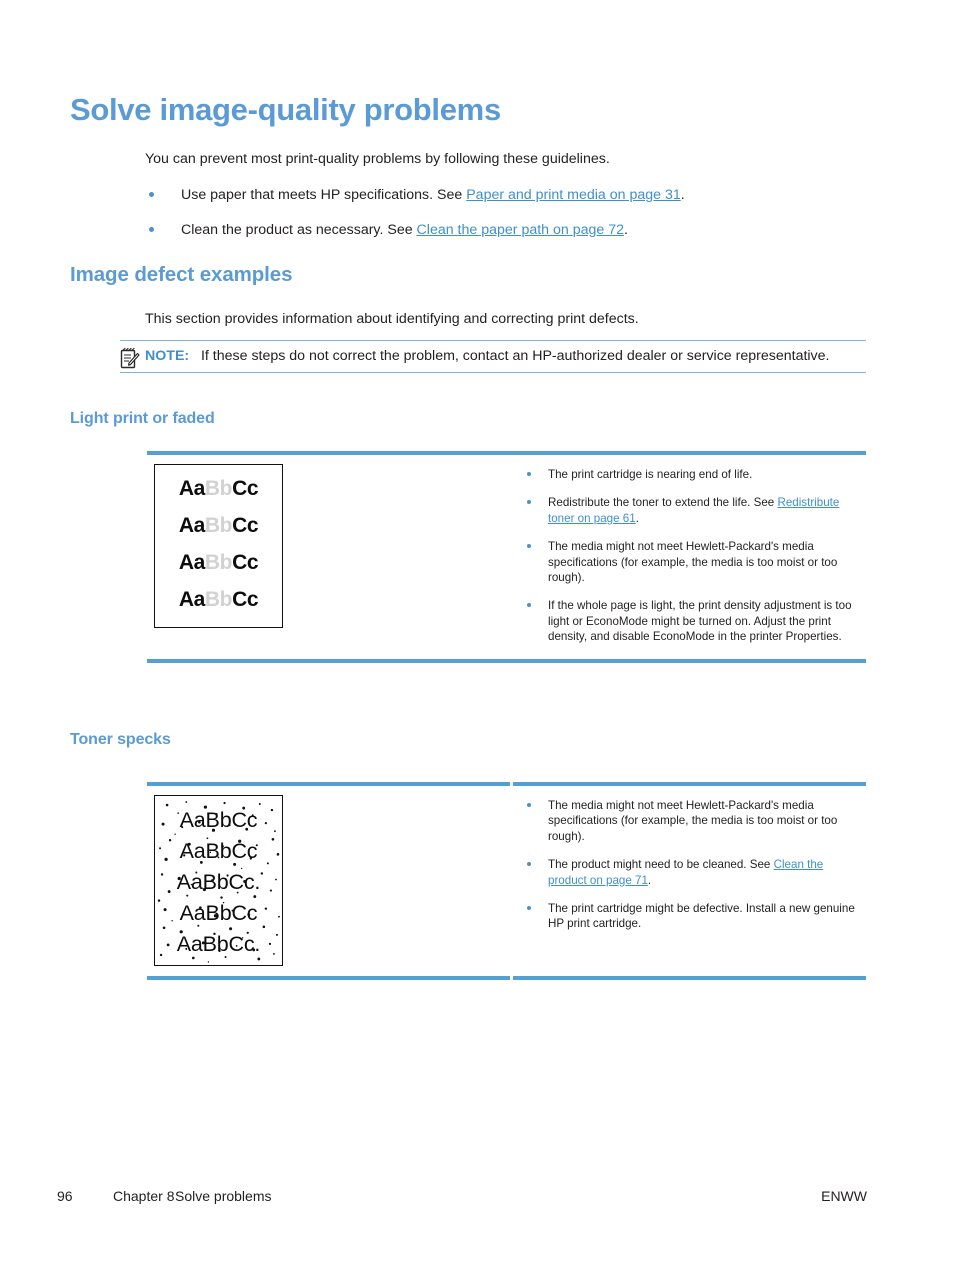 This screenshot has height=1270, width=954. What do you see at coordinates (142, 418) in the screenshot?
I see `subsection-heading-light-print-or-faded: Light print or faded` at bounding box center [142, 418].